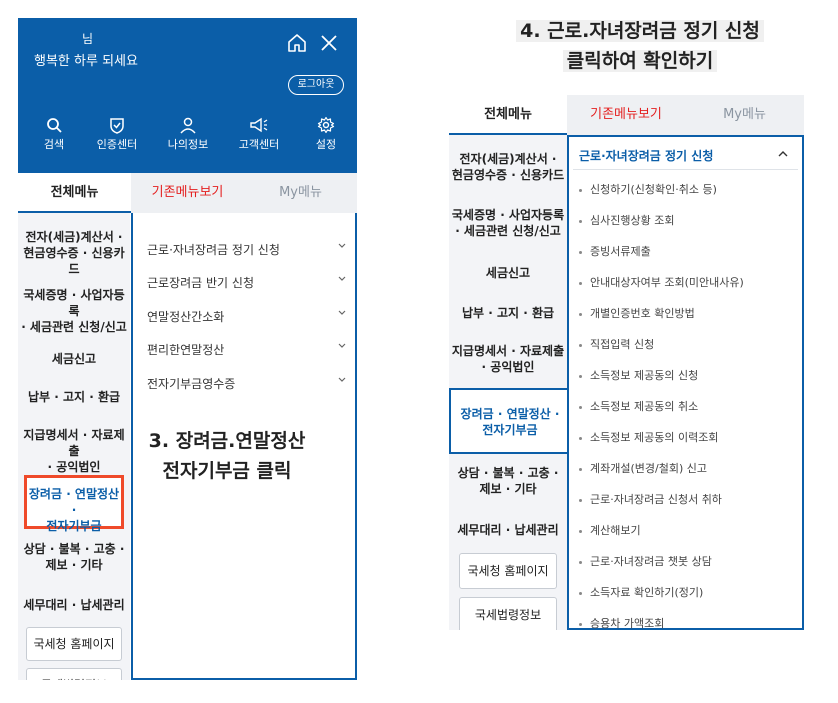  Describe the element at coordinates (247, 316) in the screenshot. I see `submenu-item: 연말정산간소화` at that location.